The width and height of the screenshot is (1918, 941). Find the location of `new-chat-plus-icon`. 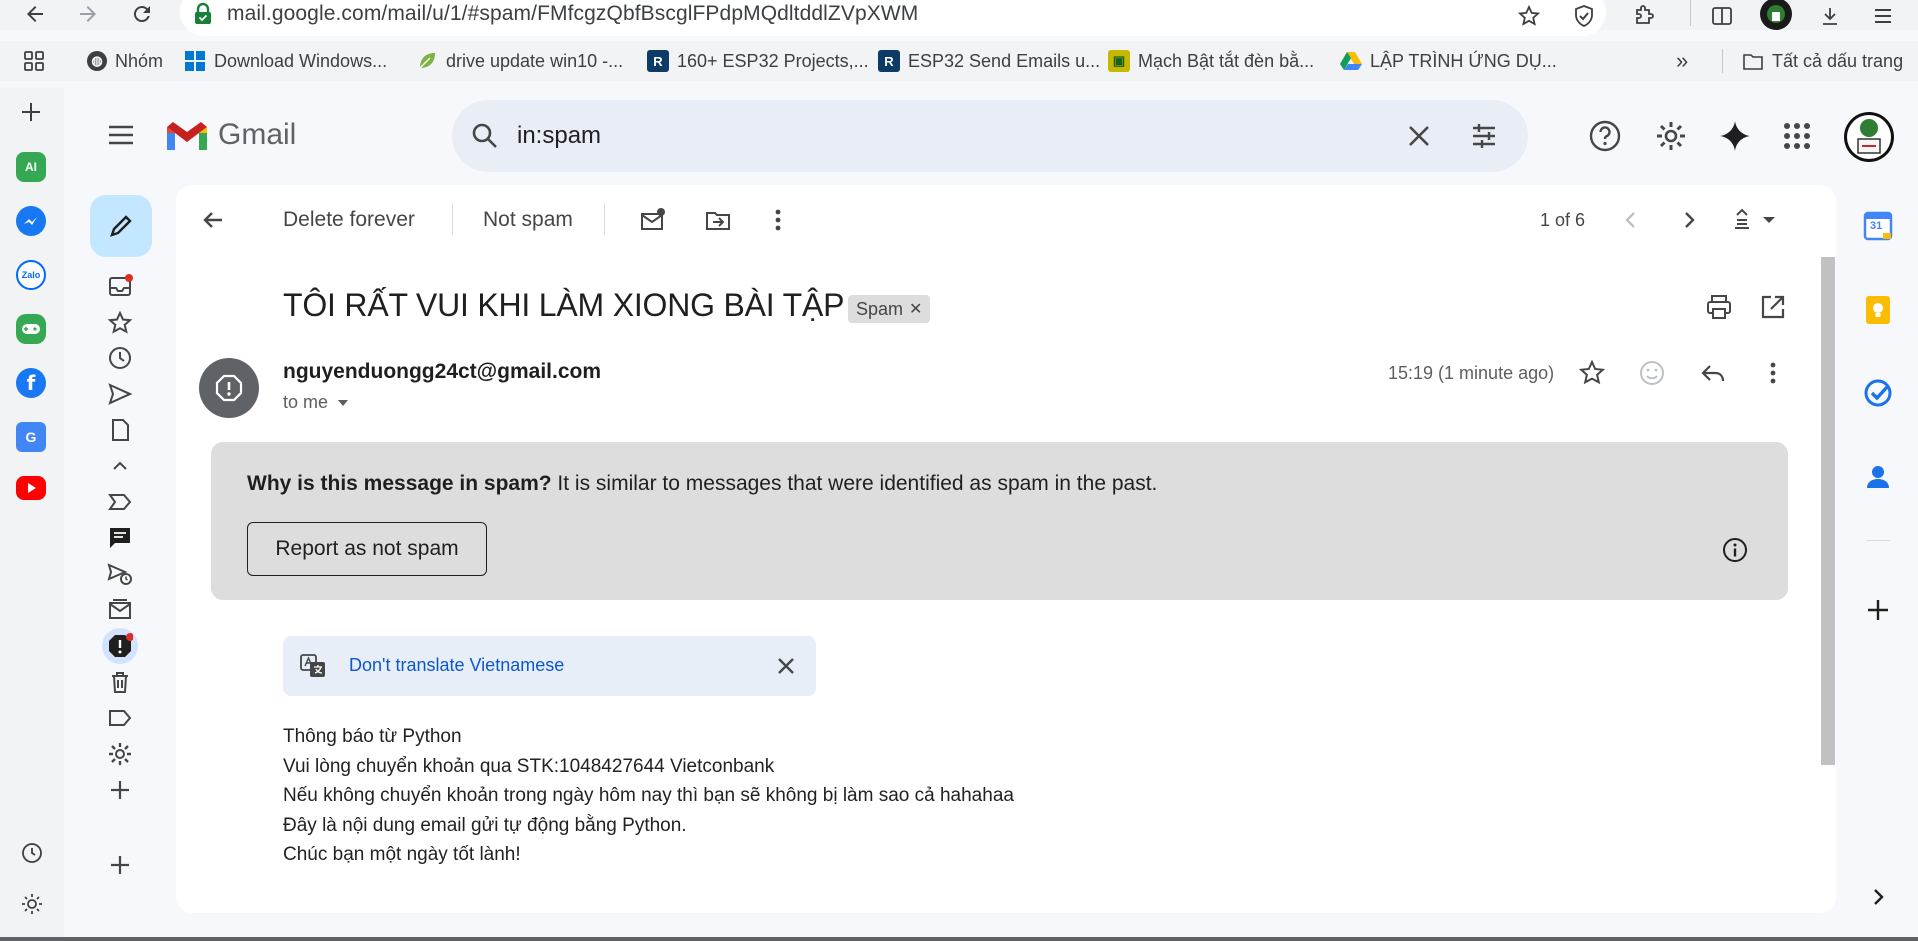

new-chat-plus-icon is located at coordinates (120, 865).